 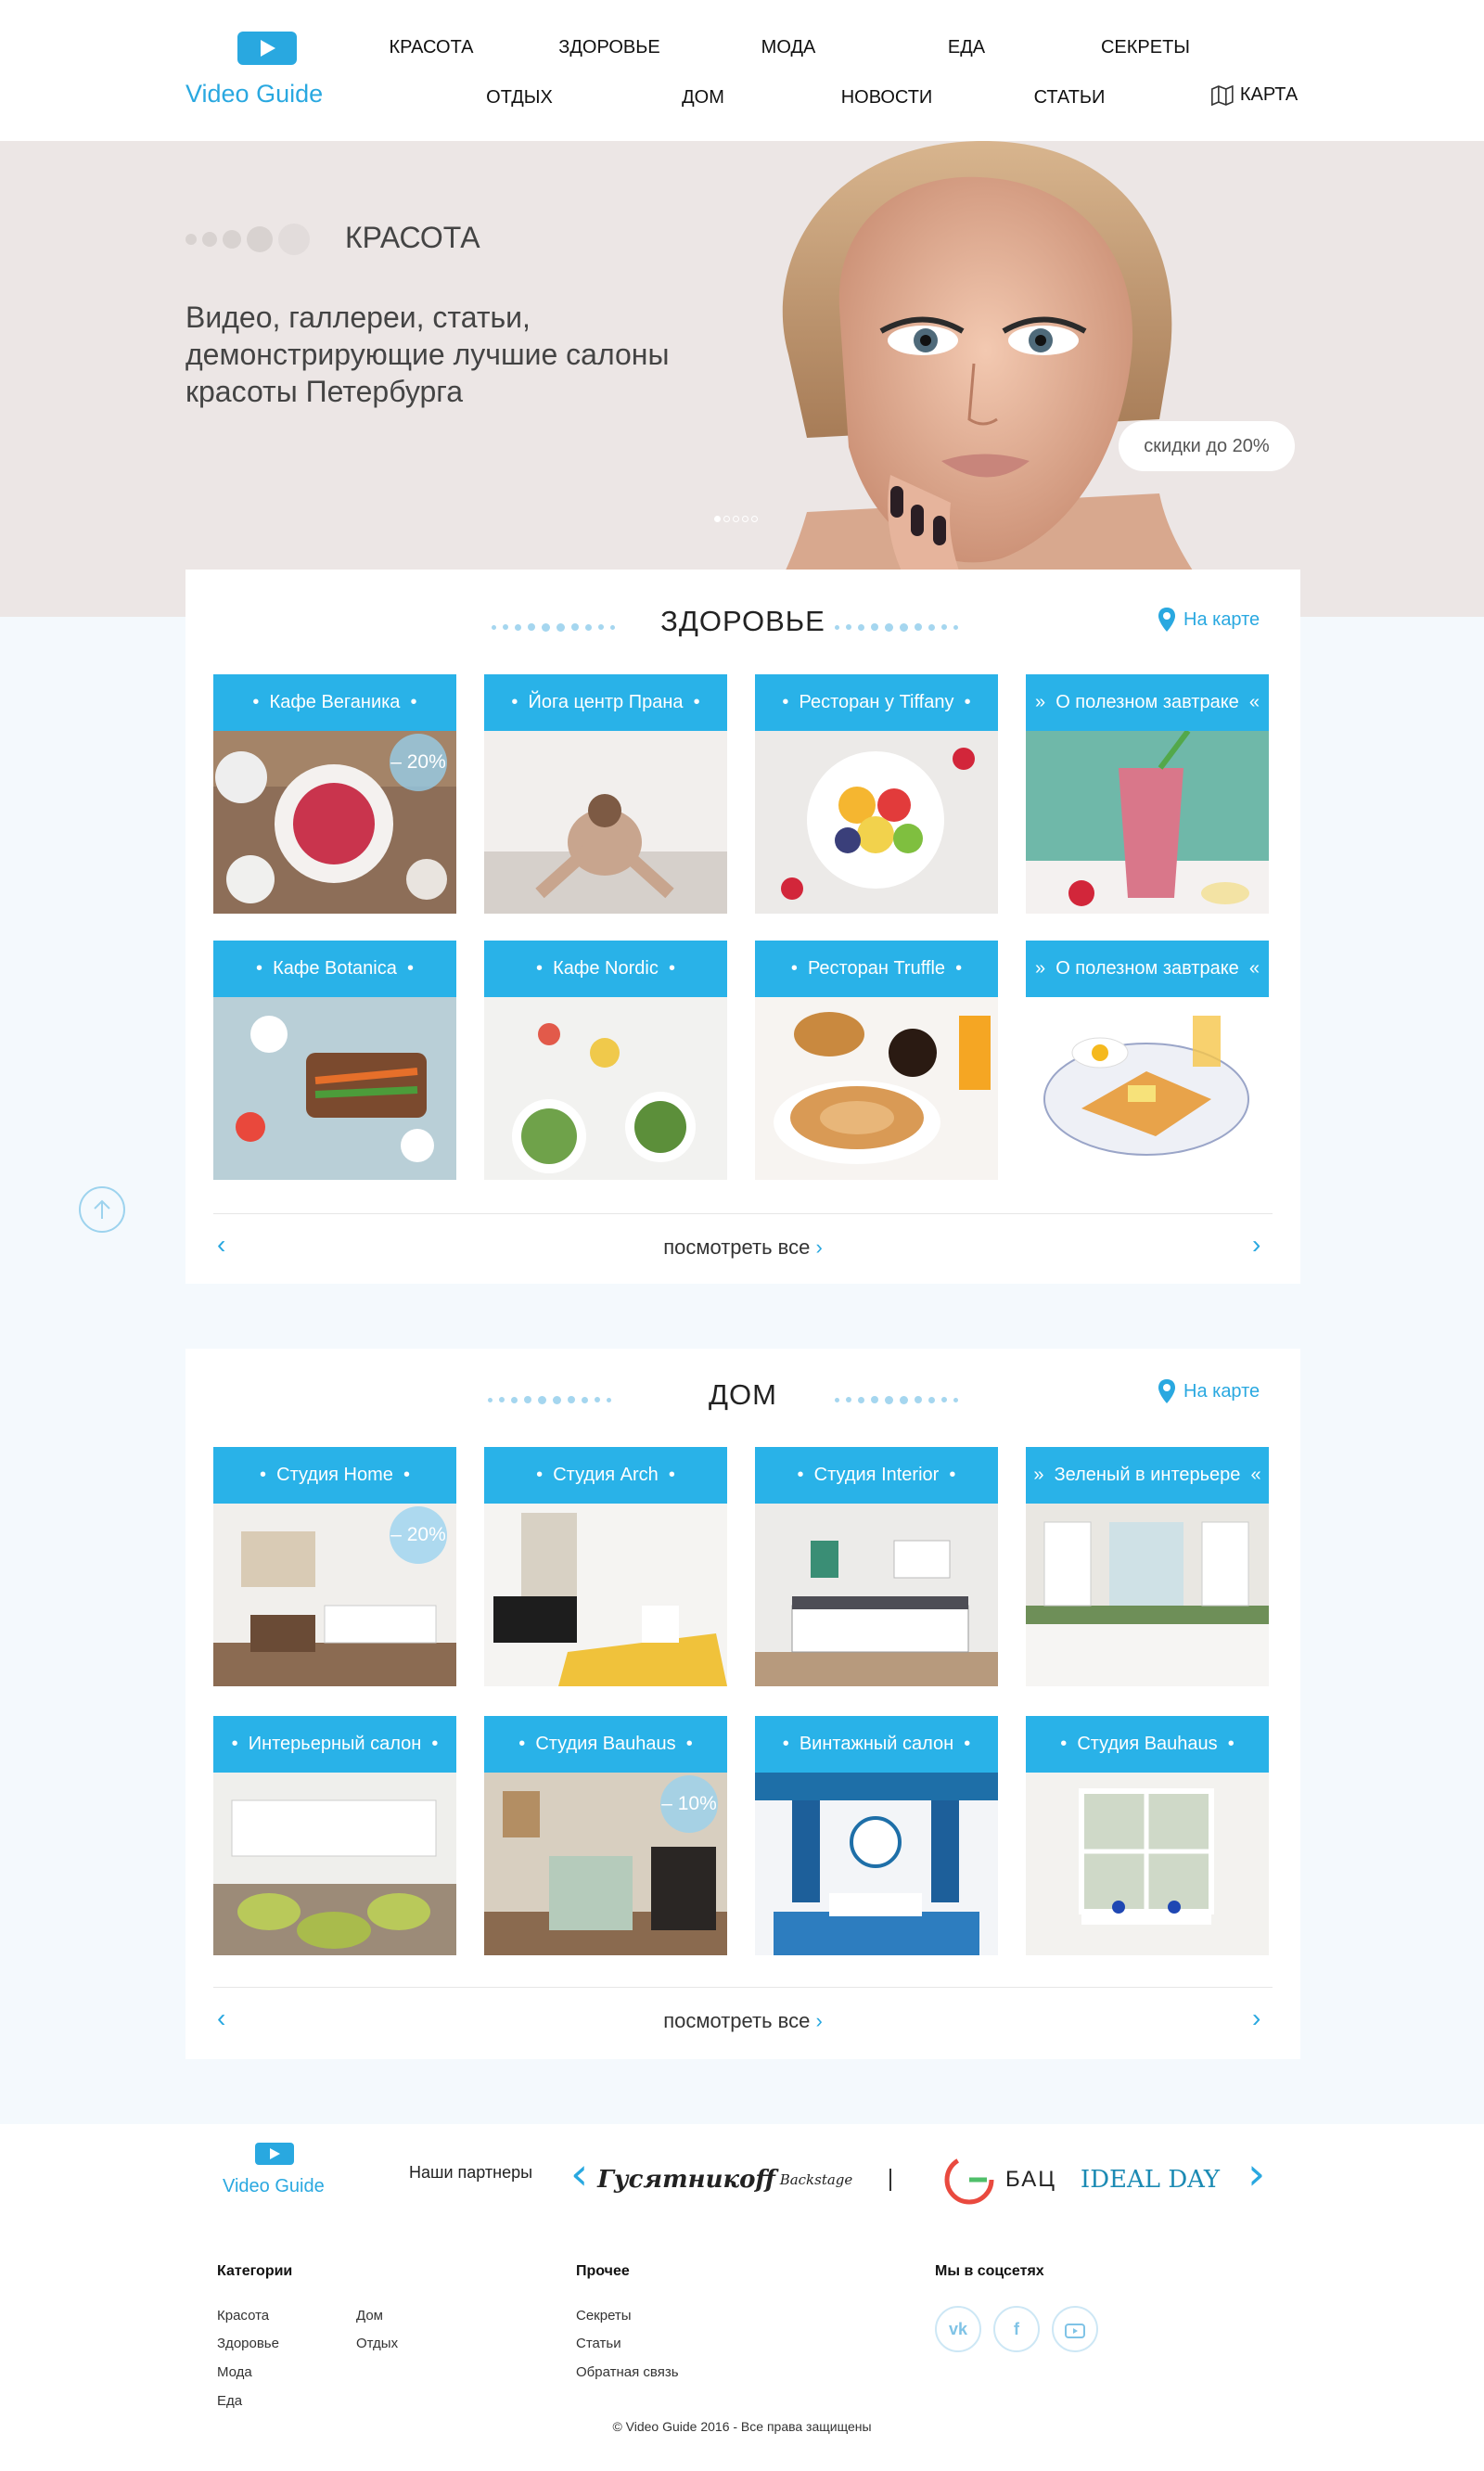 What do you see at coordinates (1147, 794) in the screenshot?
I see `card-breakfast-1: » О полезном завтраке «` at bounding box center [1147, 794].